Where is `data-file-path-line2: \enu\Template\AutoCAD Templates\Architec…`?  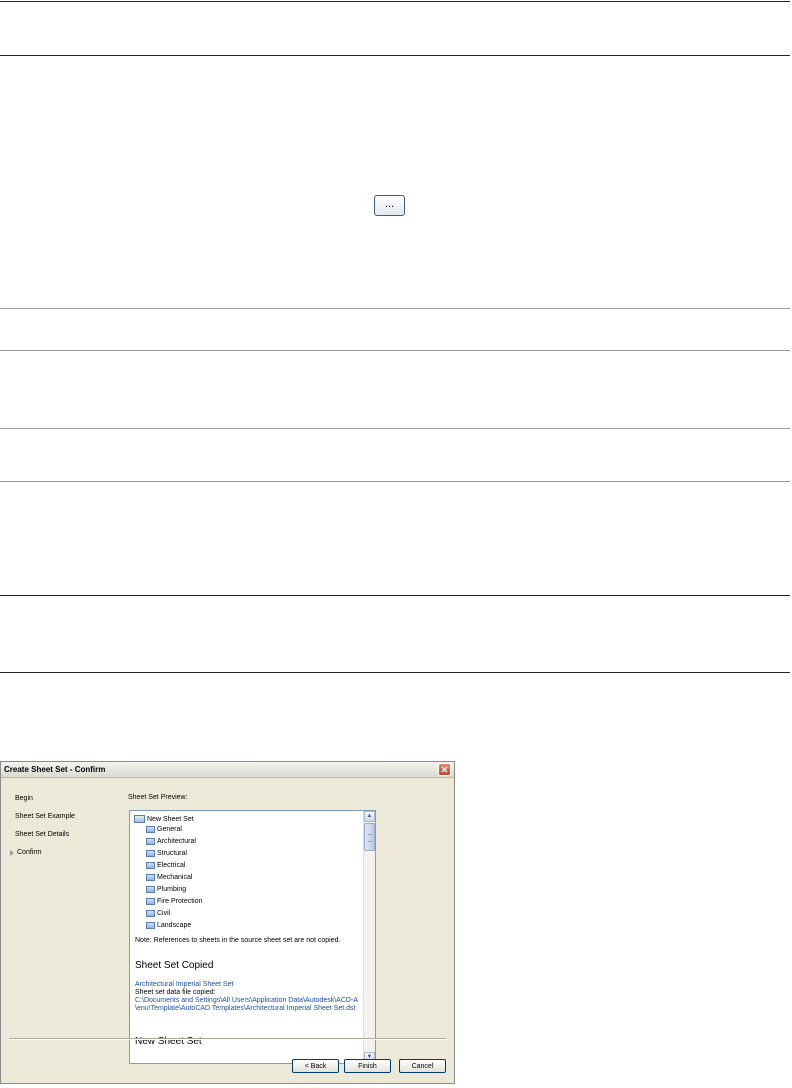
data-file-path-line2: \enu\Template\AutoCAD Templates\Architec… is located at coordinates (245, 1008).